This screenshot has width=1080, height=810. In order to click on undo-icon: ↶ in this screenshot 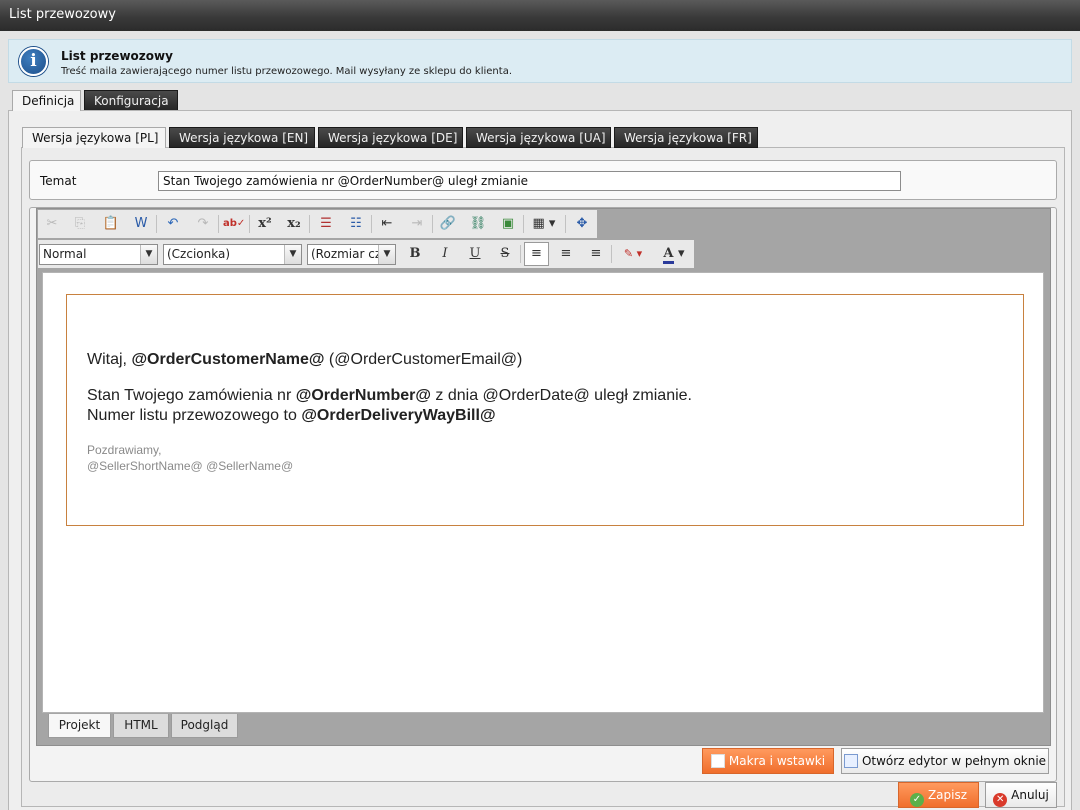, I will do `click(173, 224)`.